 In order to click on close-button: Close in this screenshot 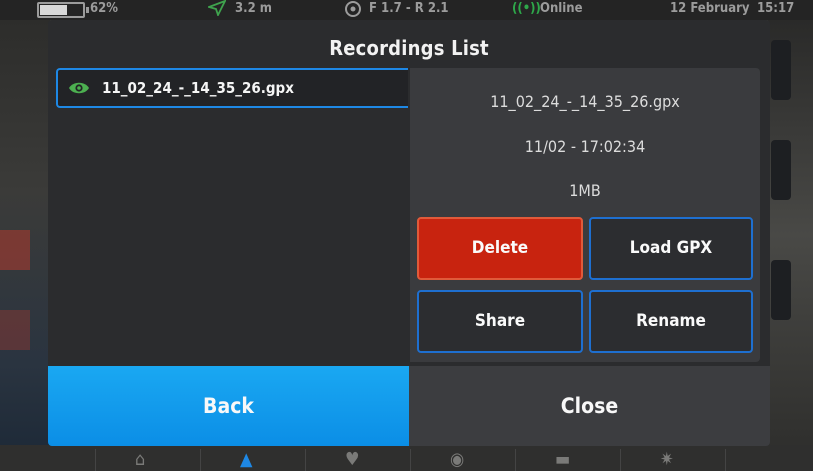, I will do `click(589, 406)`.